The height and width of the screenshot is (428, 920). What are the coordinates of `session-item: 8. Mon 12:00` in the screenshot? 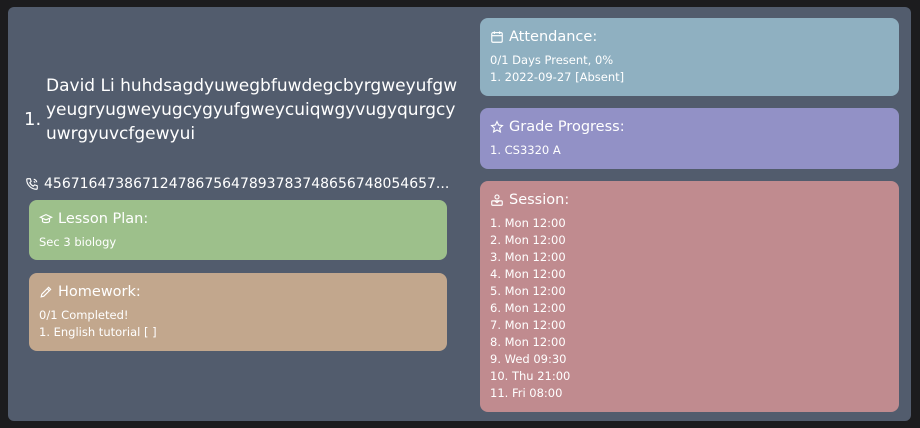 It's located at (528, 342).